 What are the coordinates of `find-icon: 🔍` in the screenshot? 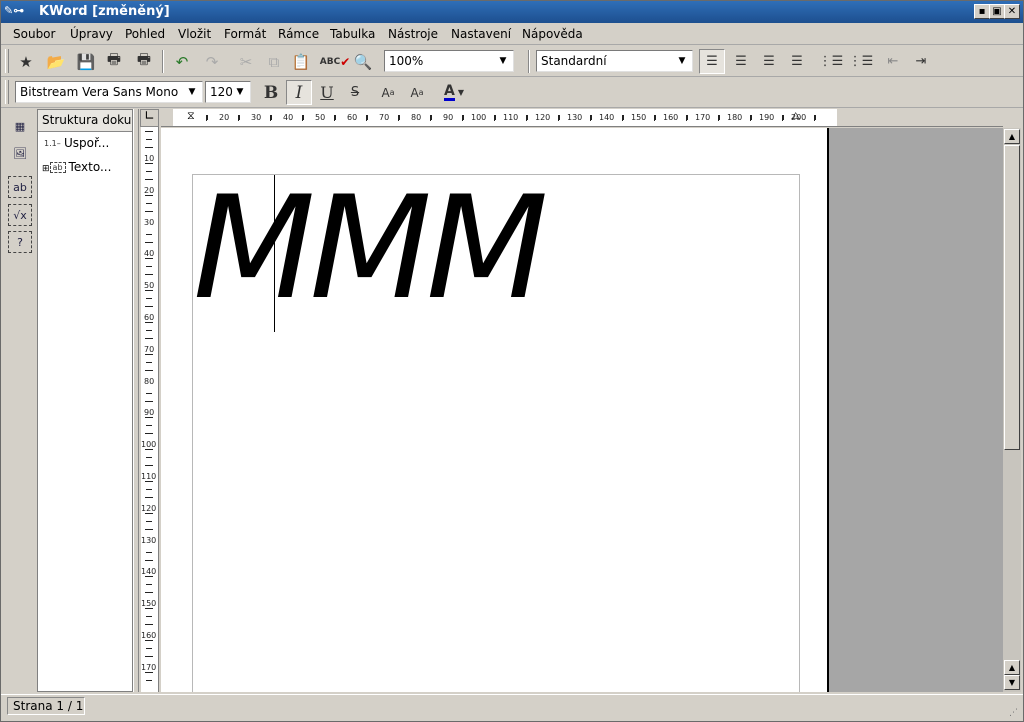 It's located at (363, 61).